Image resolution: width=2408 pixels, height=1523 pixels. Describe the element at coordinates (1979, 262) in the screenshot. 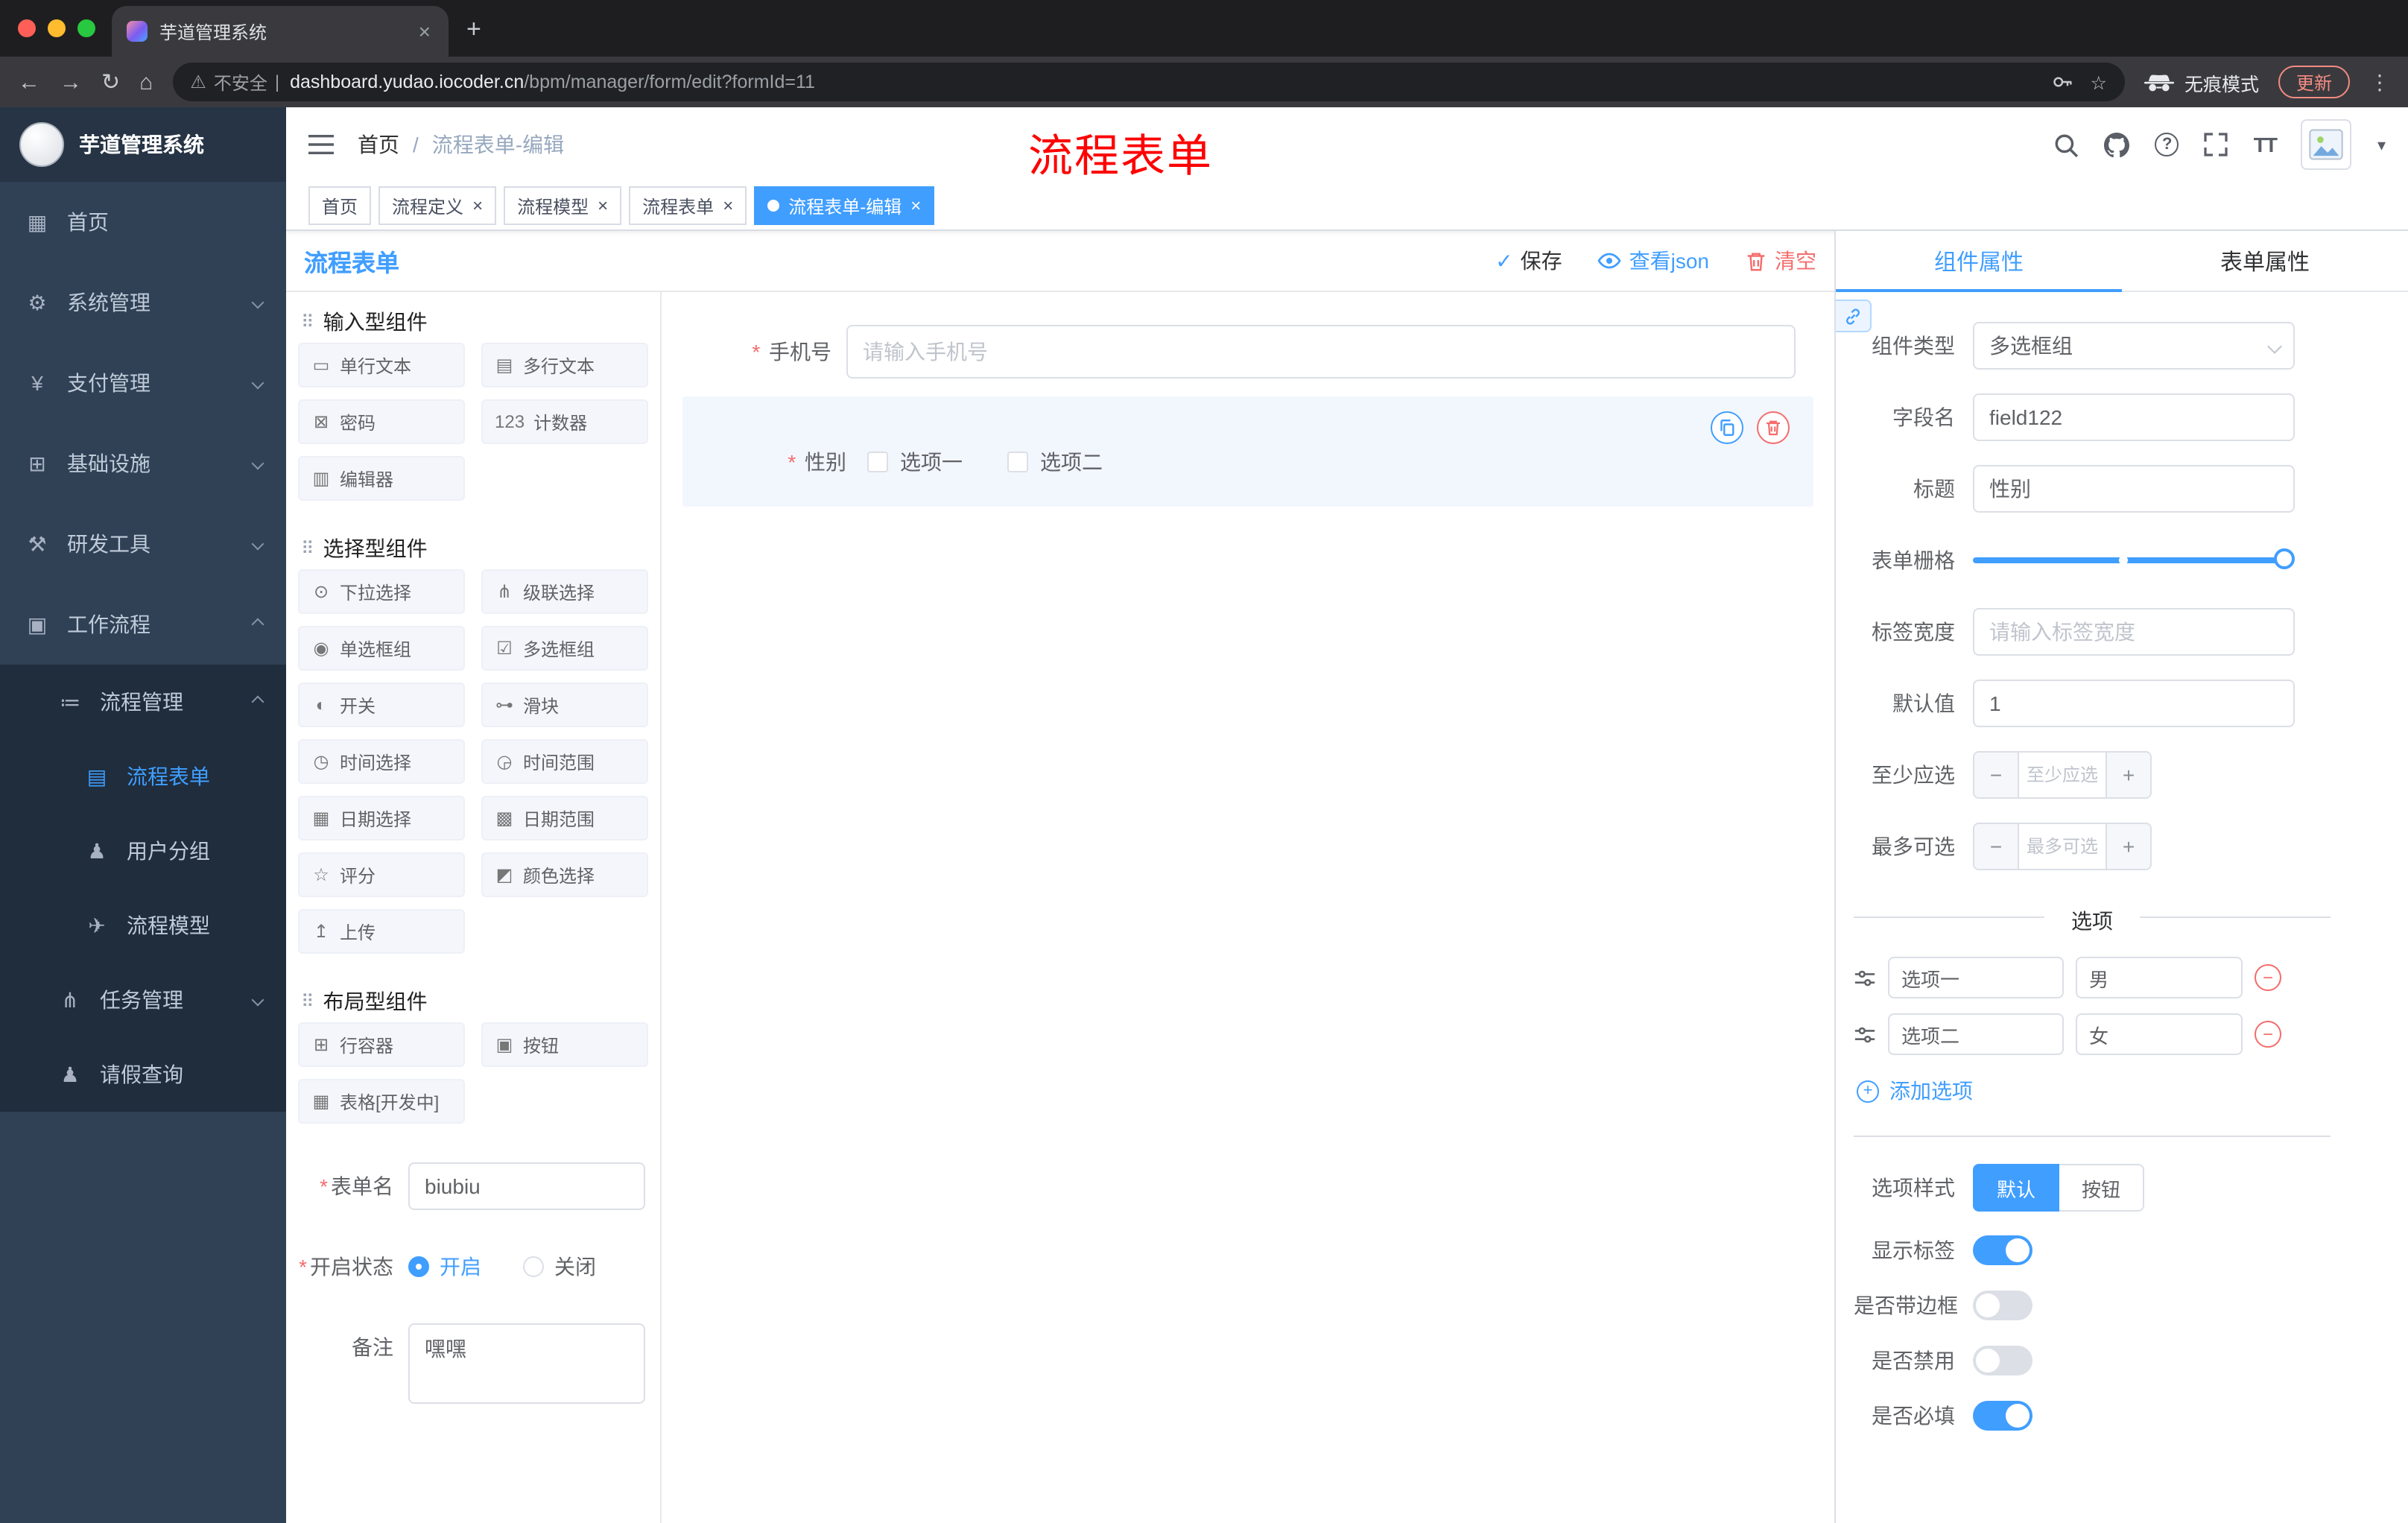

I see `tab-component-props: 组件属性` at that location.